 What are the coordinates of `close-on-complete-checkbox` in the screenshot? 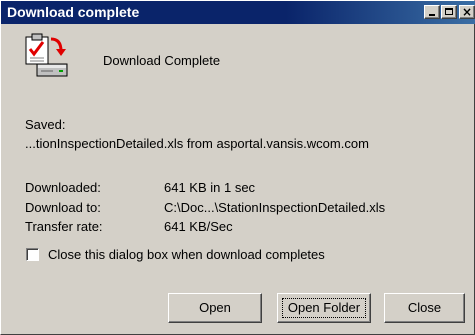 It's located at (32, 254).